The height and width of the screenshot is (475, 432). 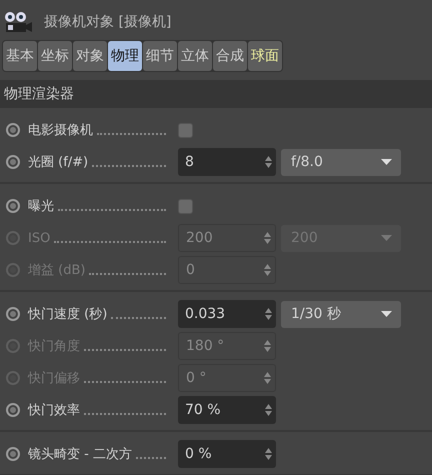 What do you see at coordinates (80, 454) in the screenshot?
I see `field-label: 镜头畸变 - 二次方` at bounding box center [80, 454].